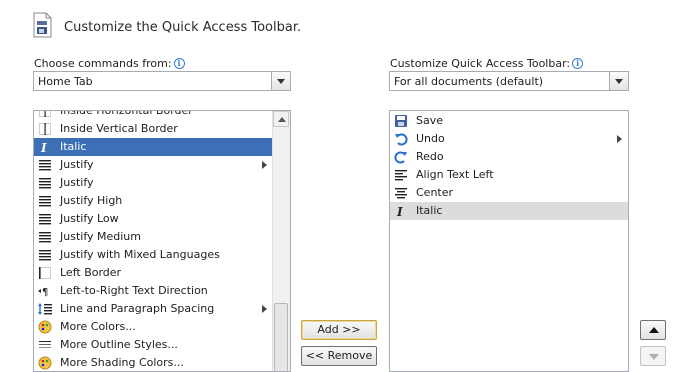 The width and height of the screenshot is (688, 372). Describe the element at coordinates (281, 119) in the screenshot. I see `scroll-up-icon` at that location.